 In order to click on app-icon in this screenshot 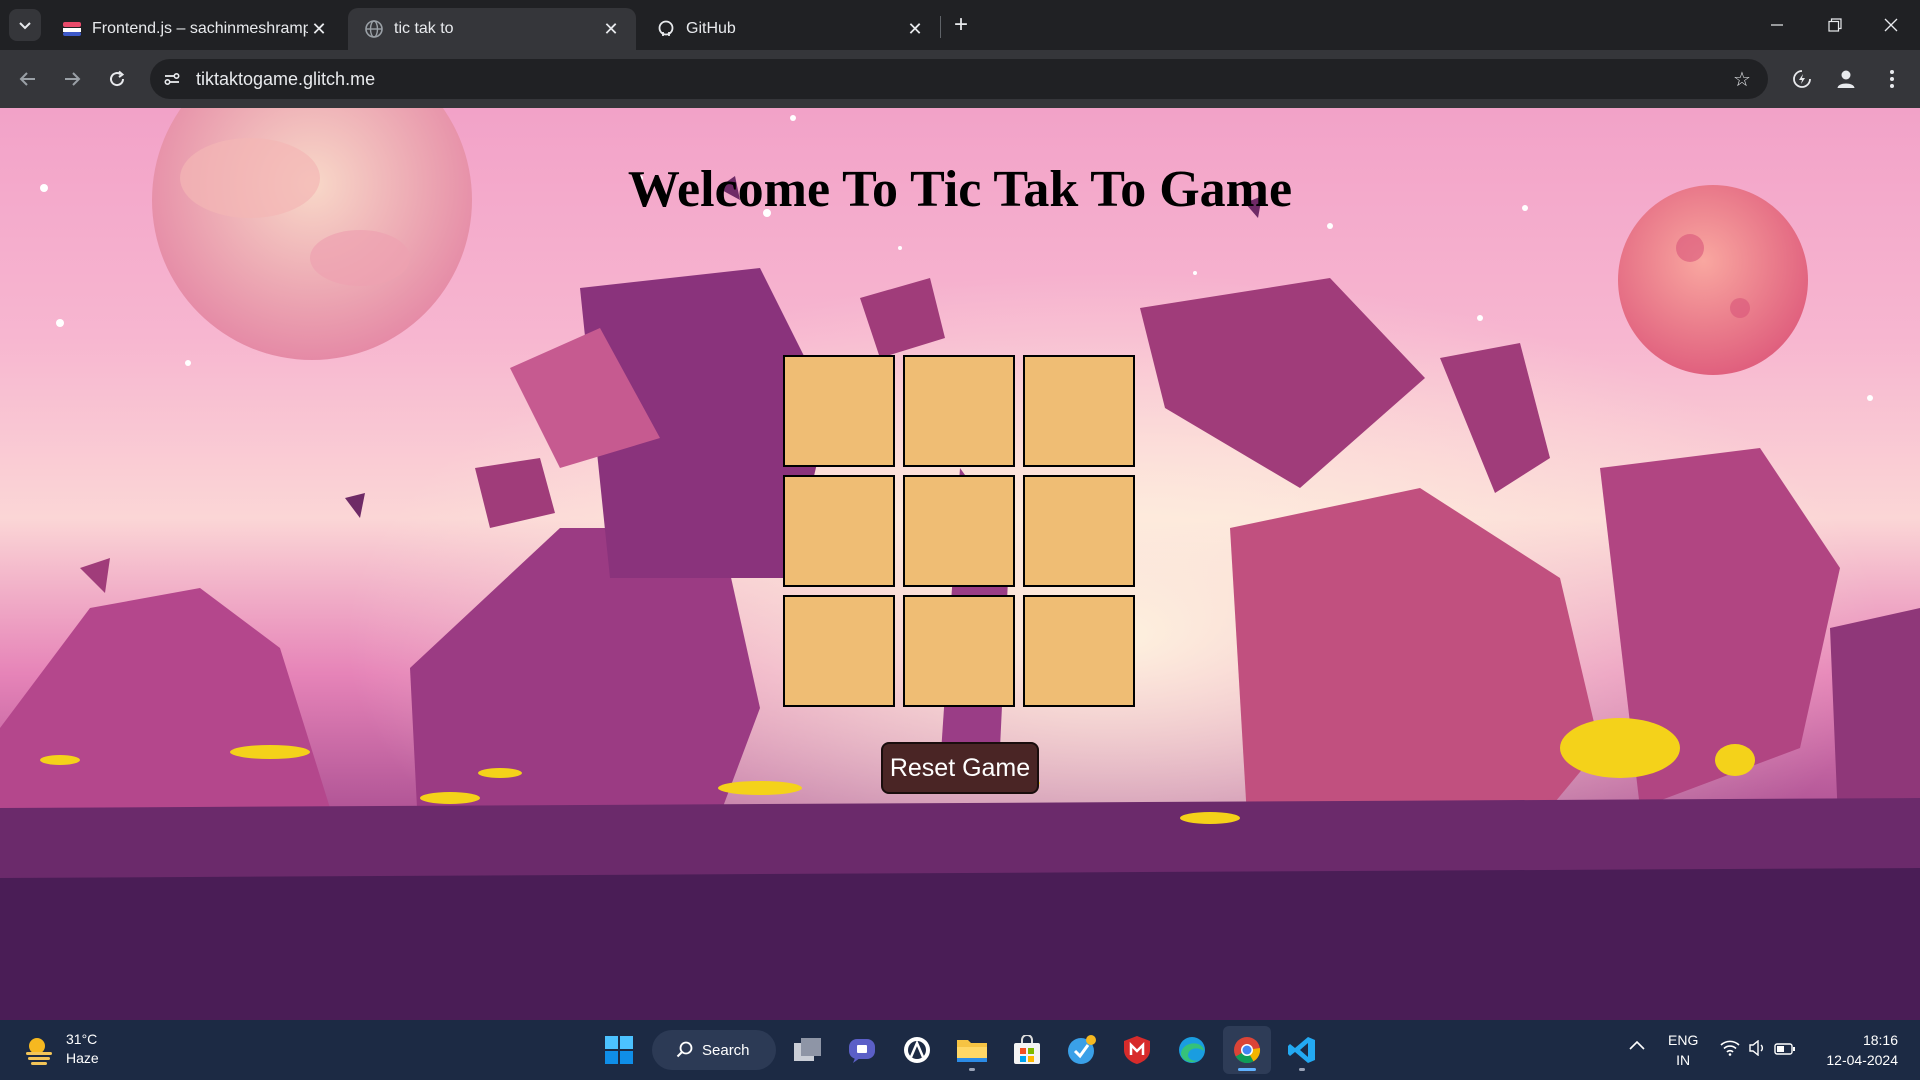, I will do `click(917, 1050)`.